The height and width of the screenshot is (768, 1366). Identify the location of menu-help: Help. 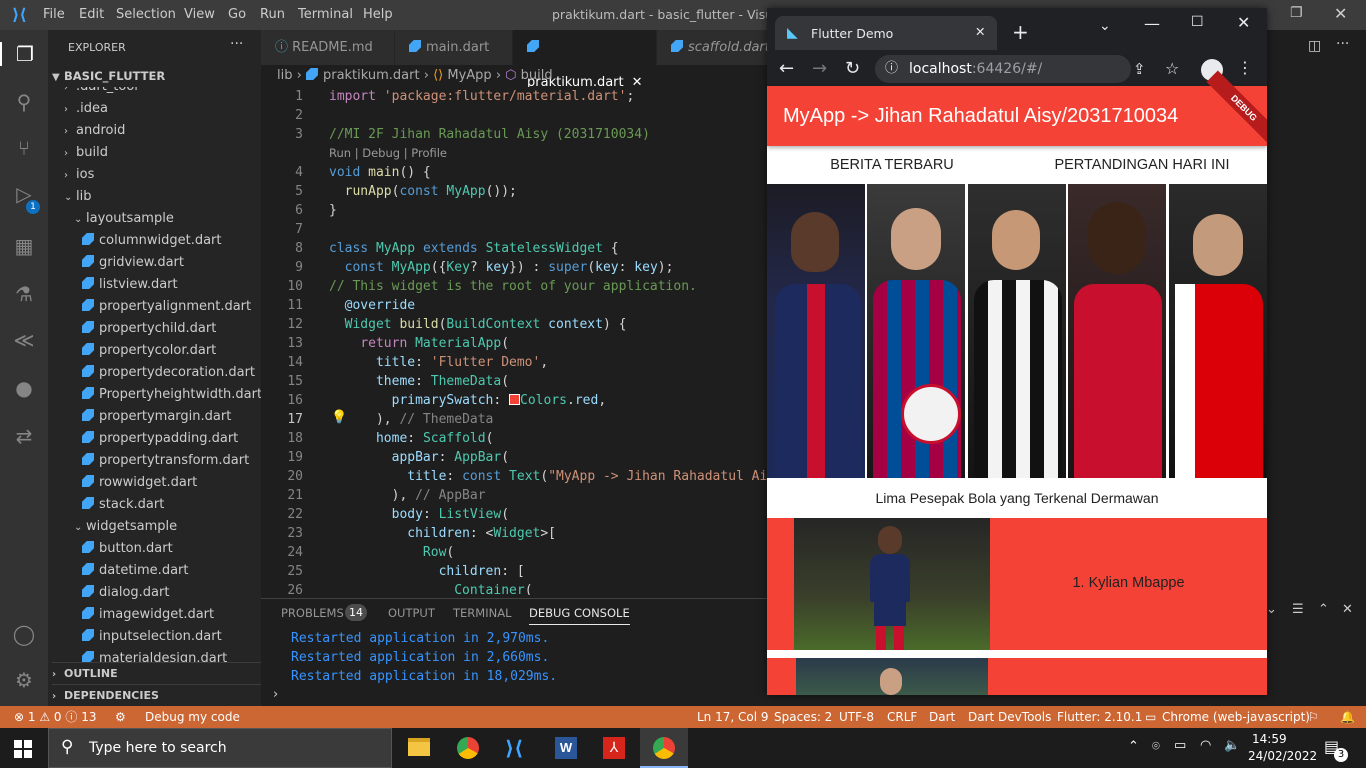
(378, 14).